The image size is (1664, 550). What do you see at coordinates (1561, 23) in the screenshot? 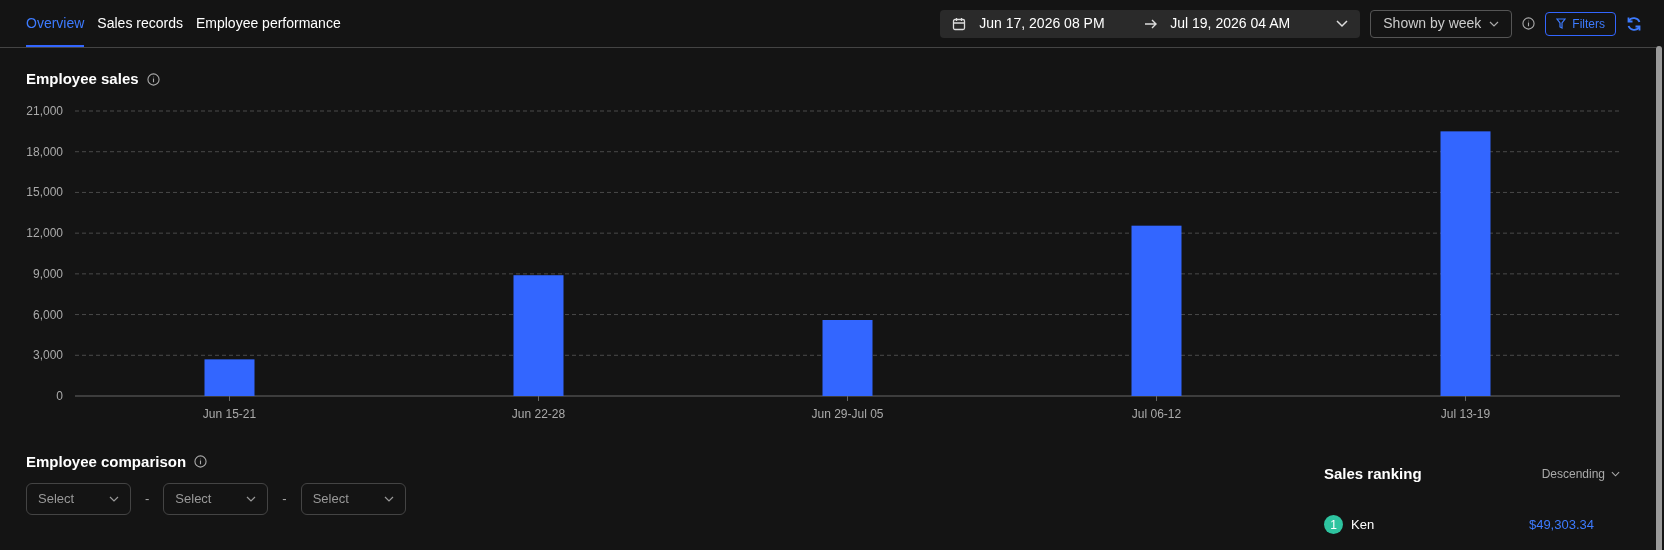
I see `funnel-icon` at bounding box center [1561, 23].